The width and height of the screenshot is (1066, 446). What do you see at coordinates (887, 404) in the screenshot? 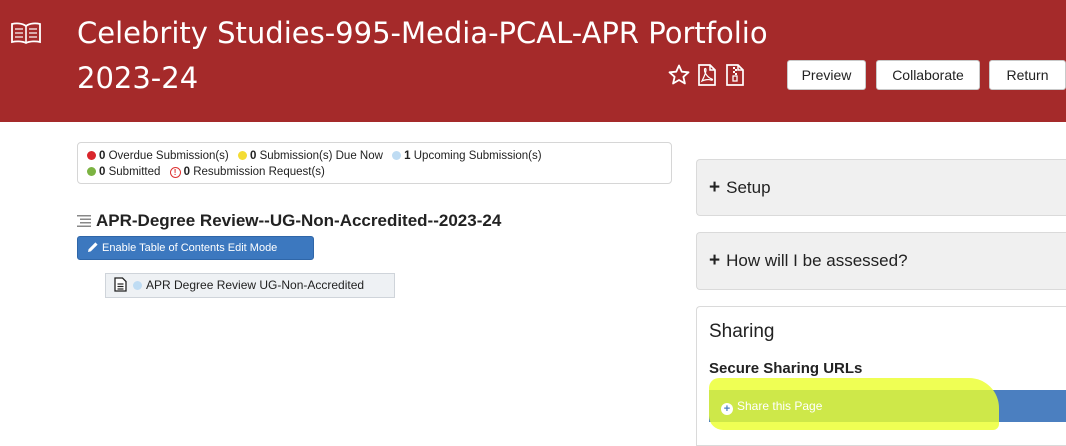
I see `share-page-button: + Share this Page` at bounding box center [887, 404].